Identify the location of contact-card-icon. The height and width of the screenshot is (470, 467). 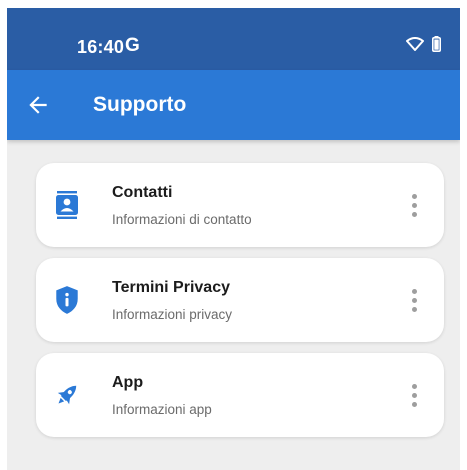
(67, 205).